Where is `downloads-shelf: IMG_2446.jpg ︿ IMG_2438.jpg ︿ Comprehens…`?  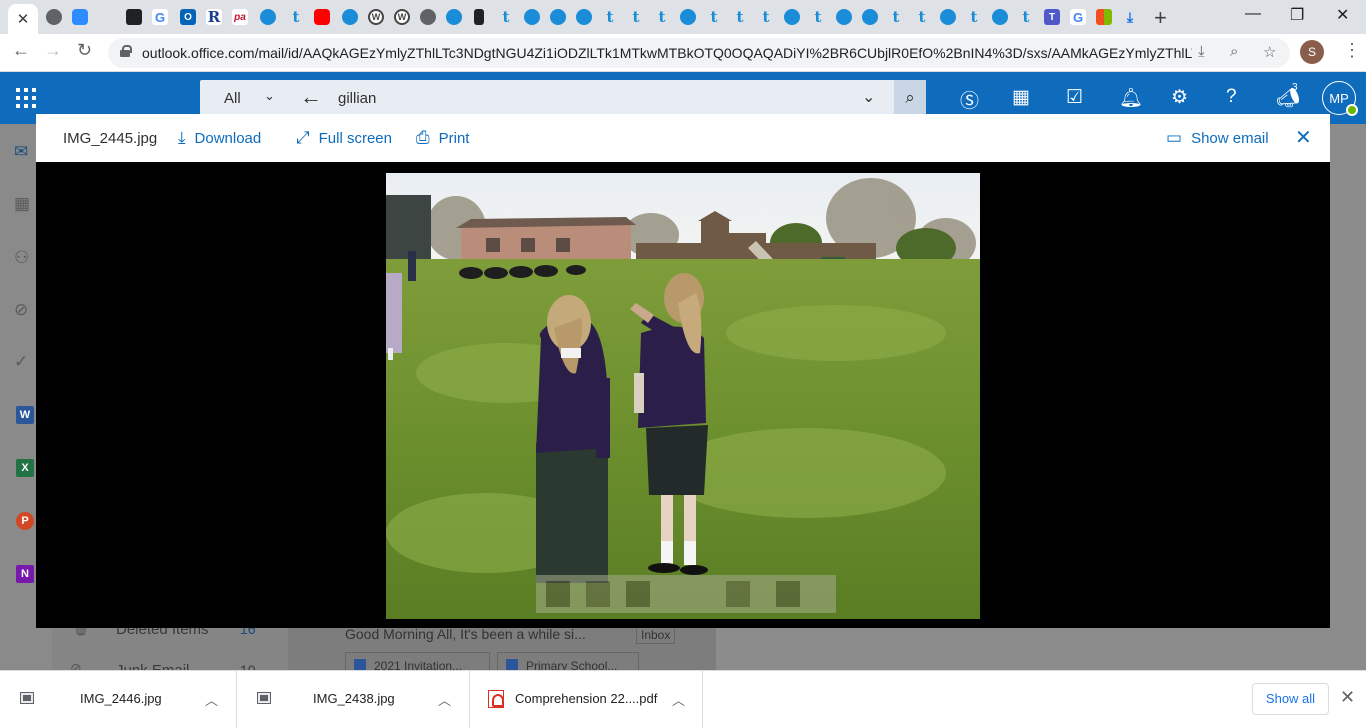
downloads-shelf: IMG_2446.jpg ︿ IMG_2438.jpg ︿ Comprehens… is located at coordinates (683, 699).